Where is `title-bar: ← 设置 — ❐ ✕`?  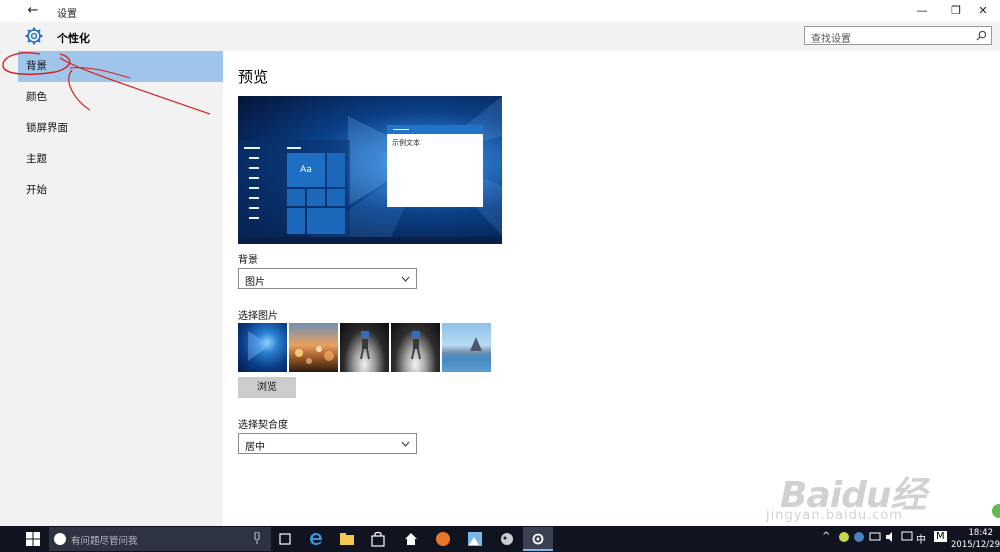
title-bar: ← 设置 — ❐ ✕ is located at coordinates (500, 11).